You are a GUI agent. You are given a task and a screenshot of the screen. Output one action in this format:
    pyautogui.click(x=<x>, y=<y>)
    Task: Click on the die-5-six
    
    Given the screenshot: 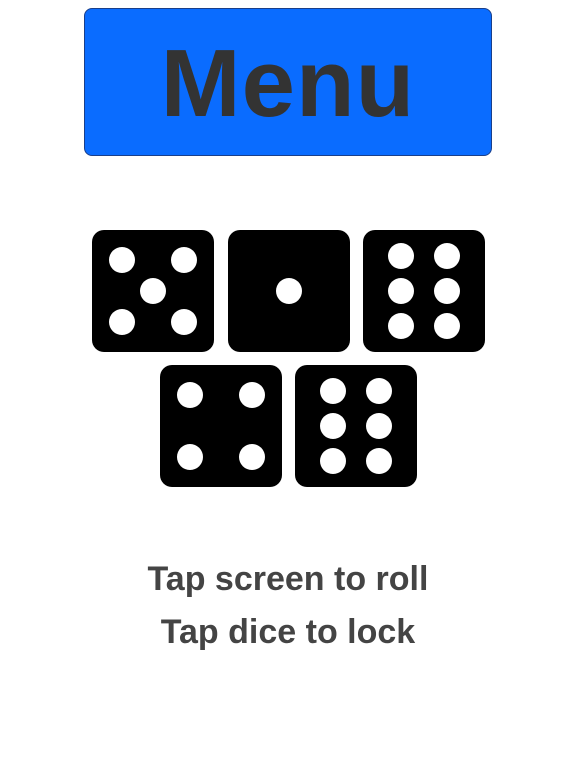 What is the action you would take?
    pyautogui.click(x=356, y=426)
    